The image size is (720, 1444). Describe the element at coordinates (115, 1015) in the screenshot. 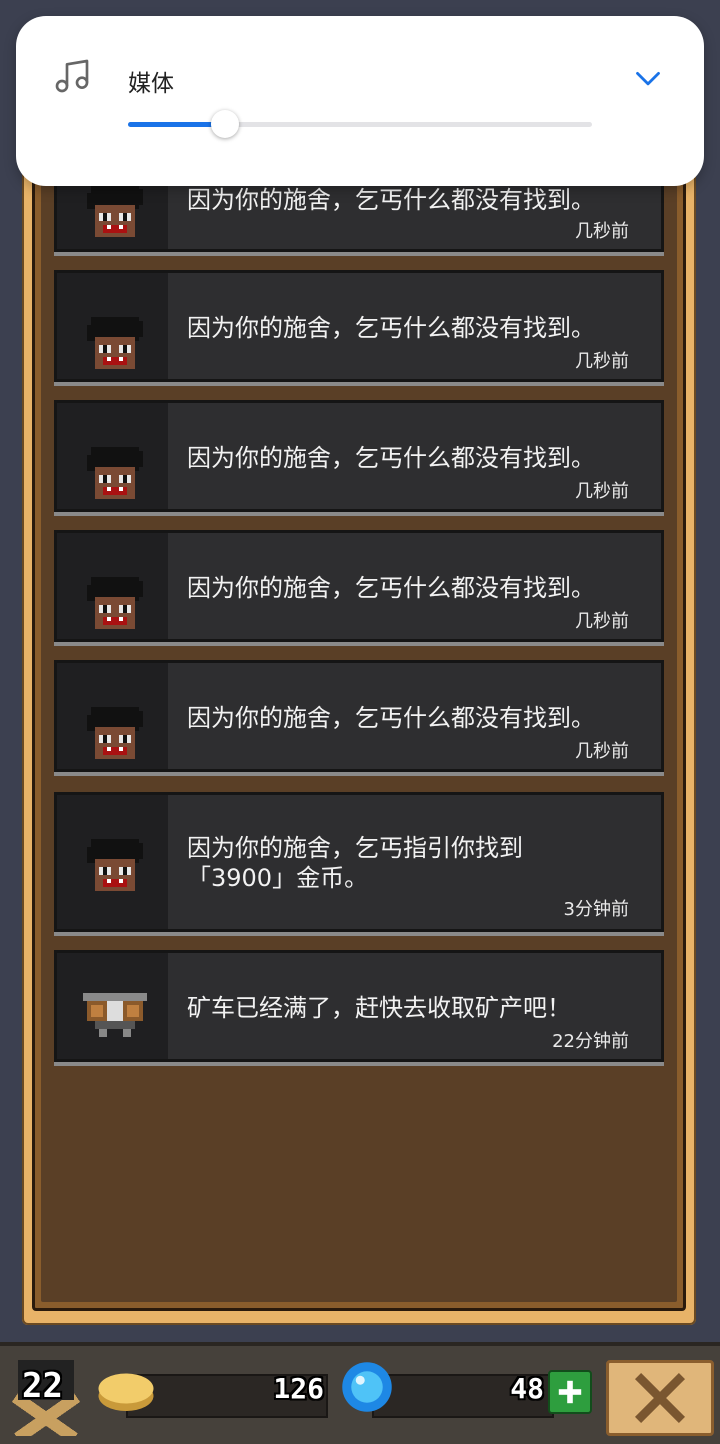

I see `minecart-icon` at that location.